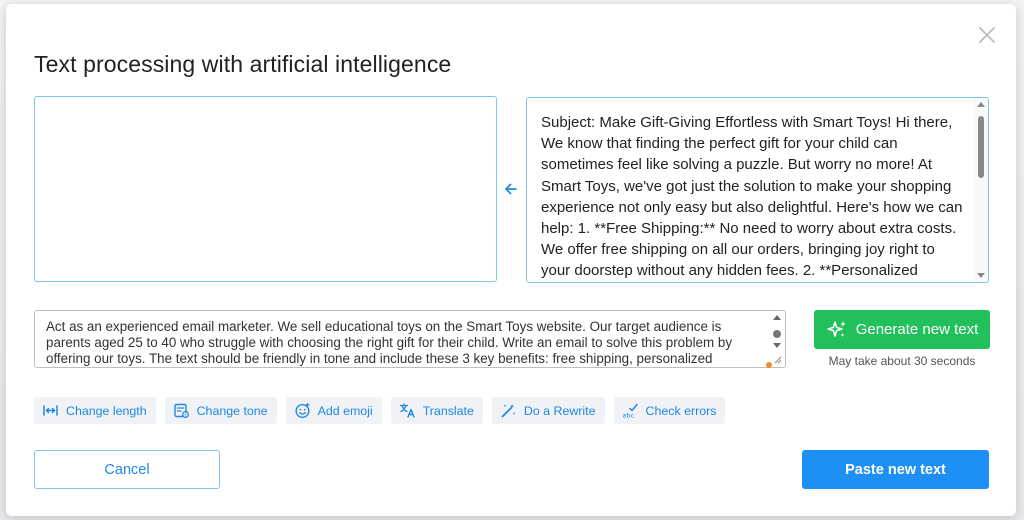 The image size is (1024, 520). I want to click on paste-new-text-button: Paste new text, so click(895, 469).